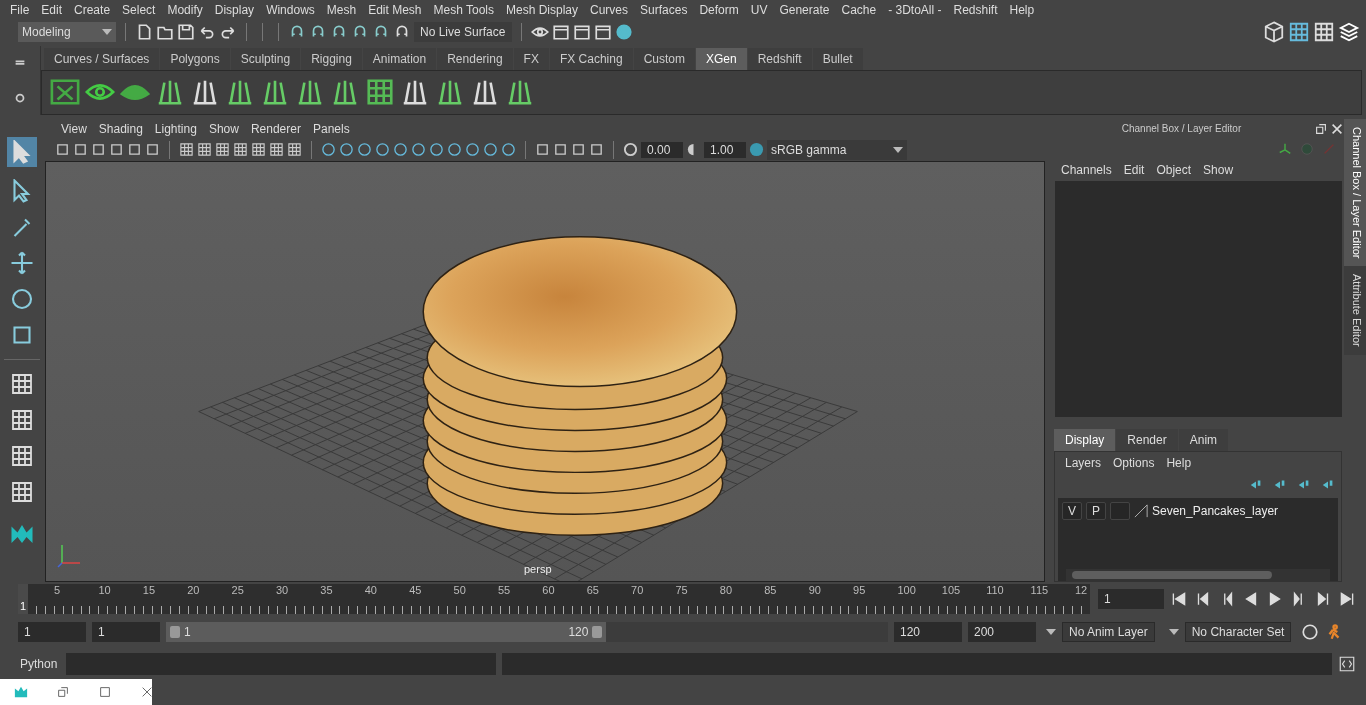 This screenshot has width=1366, height=705. What do you see at coordinates (725, 149) in the screenshot?
I see `gamma-field: 1.00` at bounding box center [725, 149].